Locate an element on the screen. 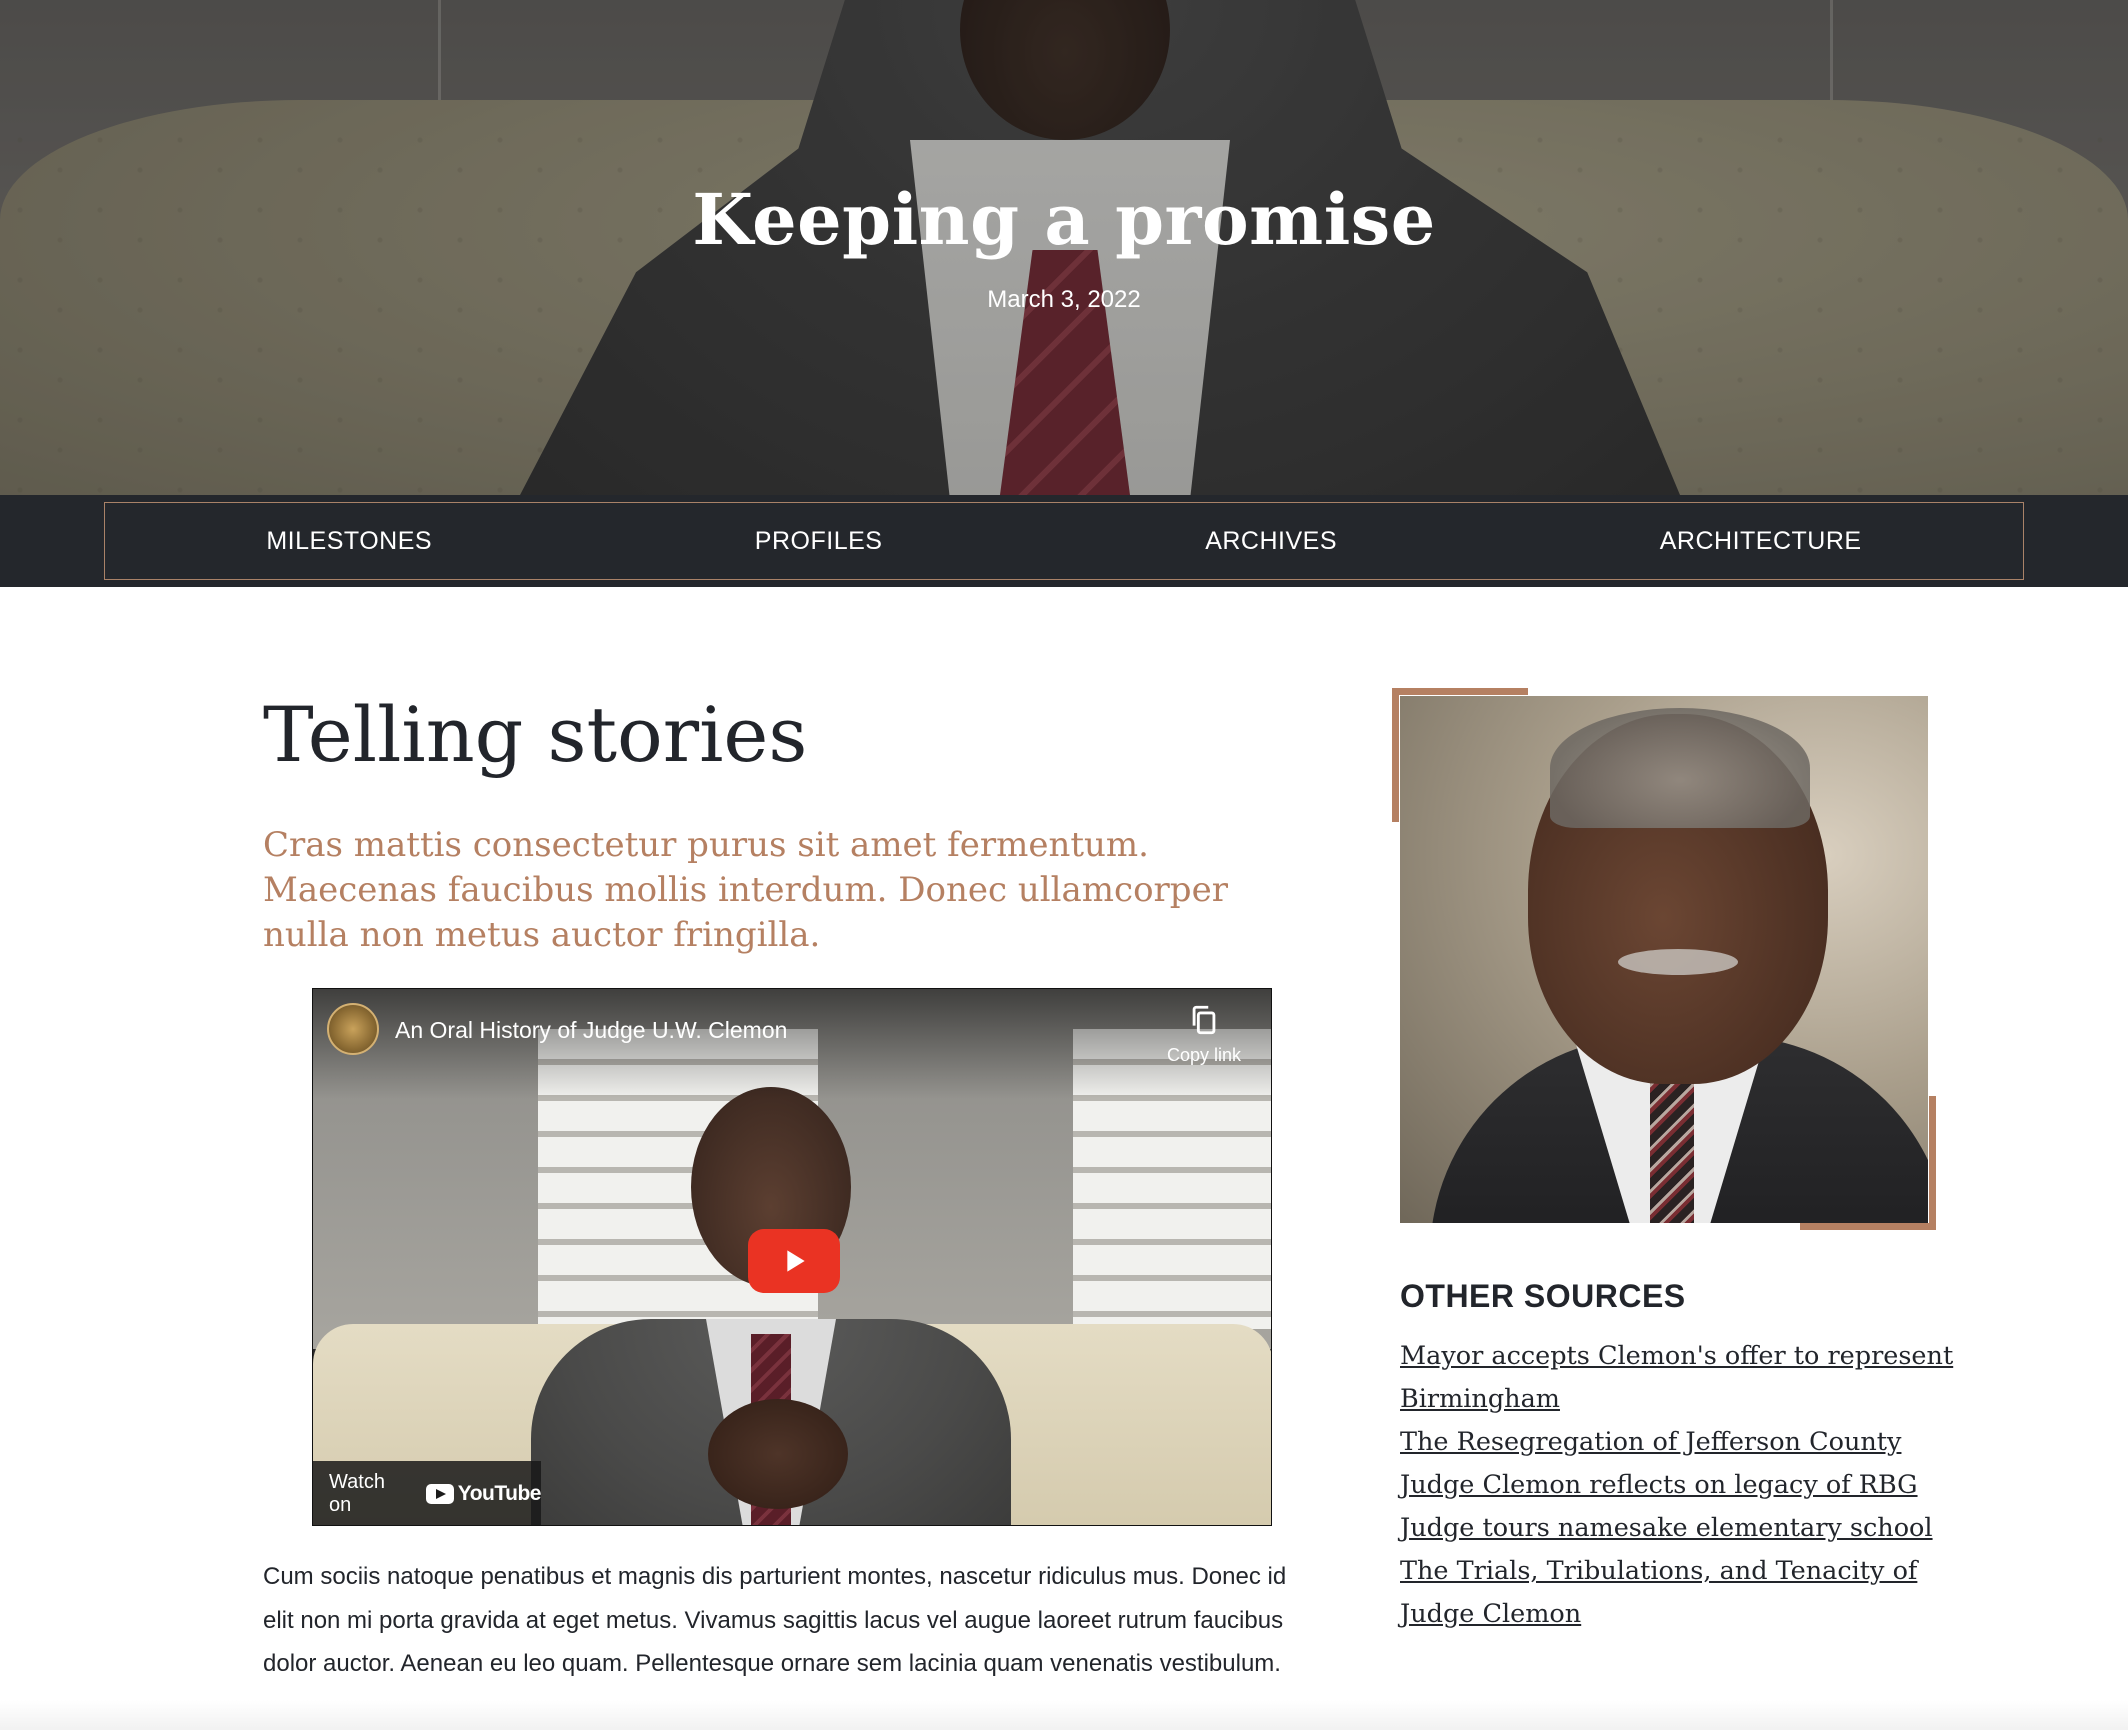 The image size is (2128, 1730). youtube-logo-icon: YouTube is located at coordinates (483, 1494).